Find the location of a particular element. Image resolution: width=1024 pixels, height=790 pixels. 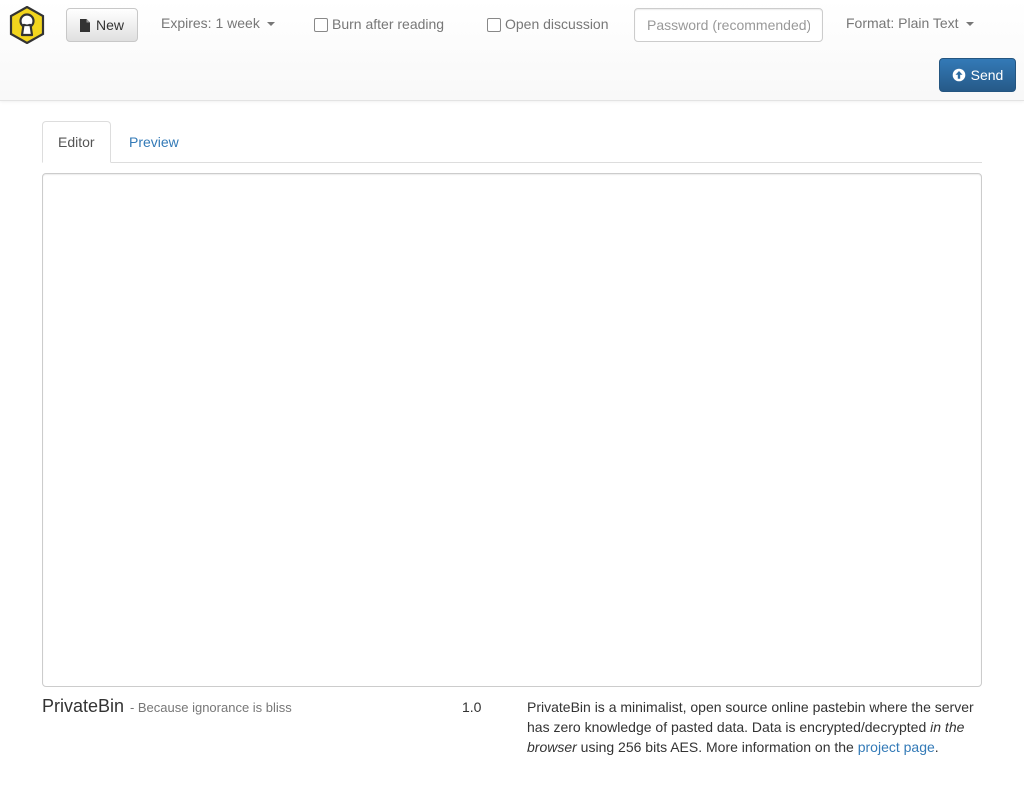

tab-preview: Preview is located at coordinates (154, 142).